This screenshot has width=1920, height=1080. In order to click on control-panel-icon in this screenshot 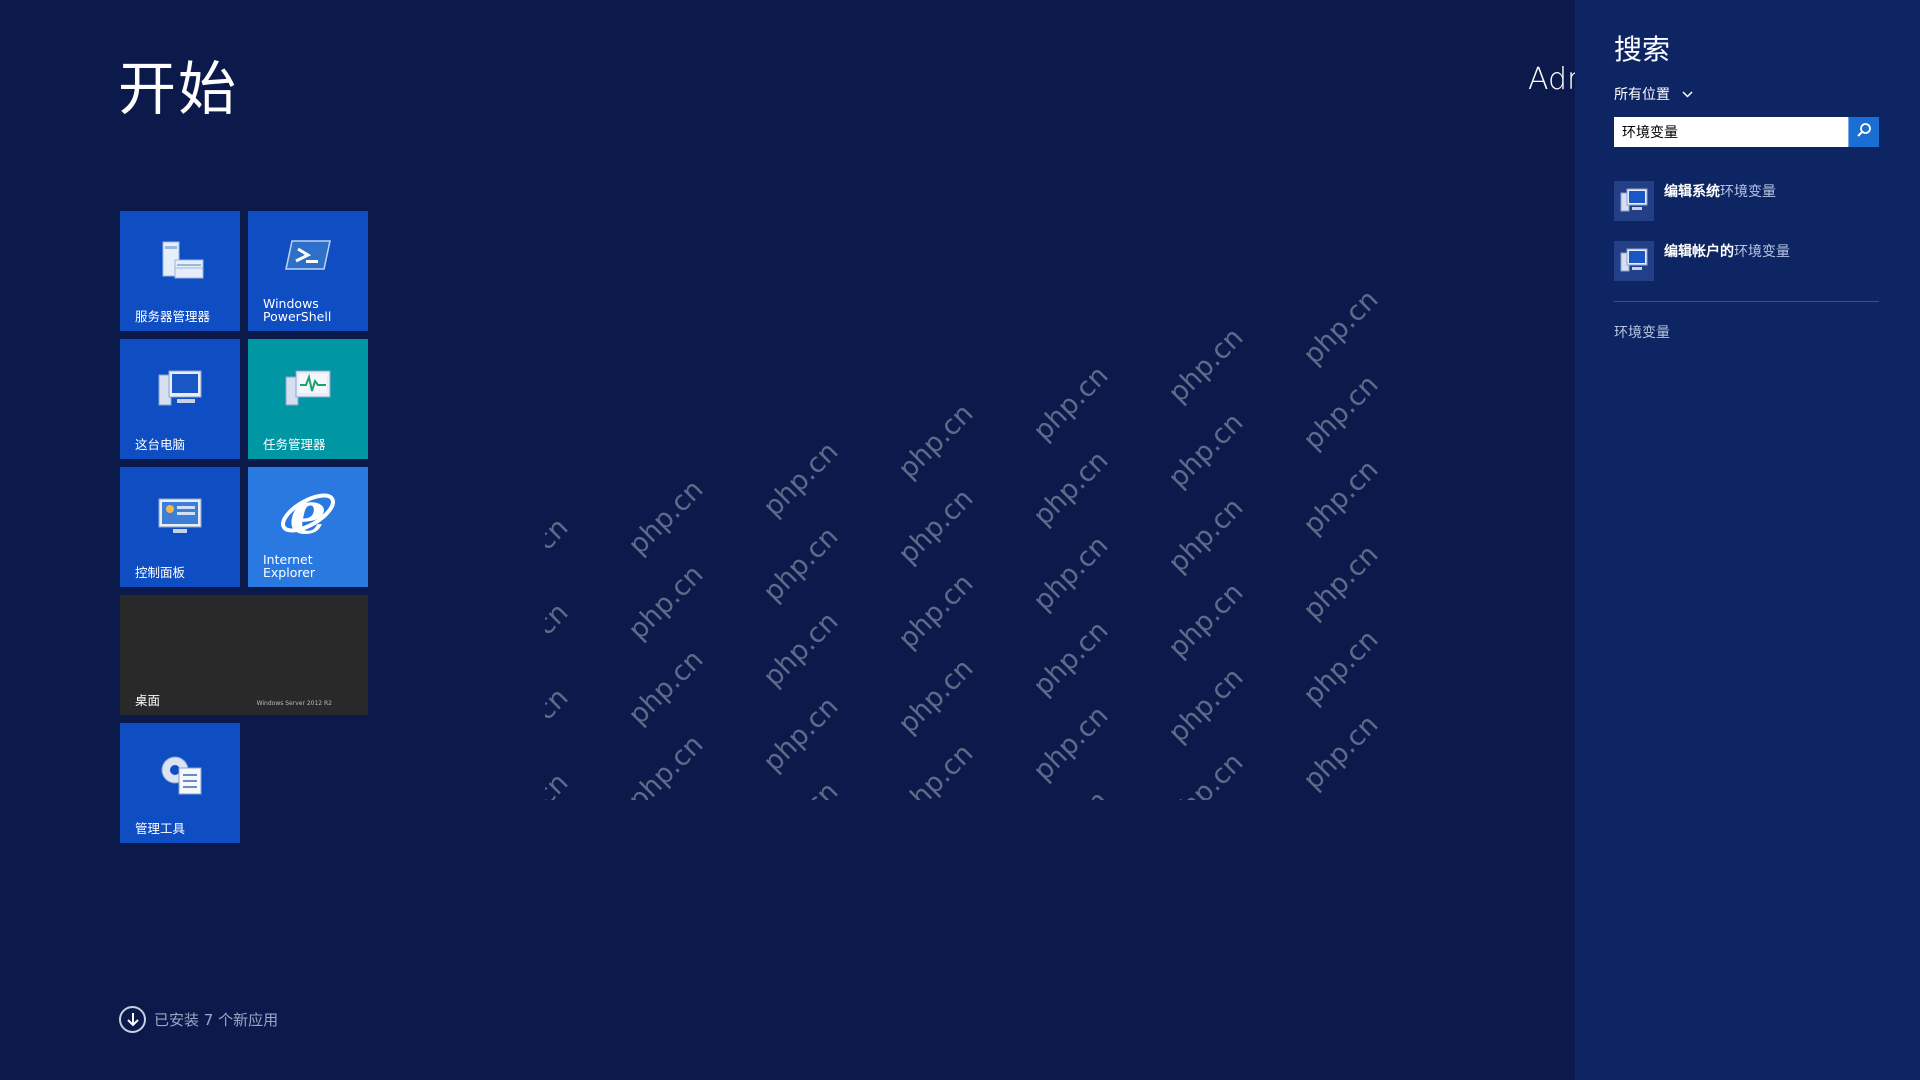, I will do `click(180, 520)`.